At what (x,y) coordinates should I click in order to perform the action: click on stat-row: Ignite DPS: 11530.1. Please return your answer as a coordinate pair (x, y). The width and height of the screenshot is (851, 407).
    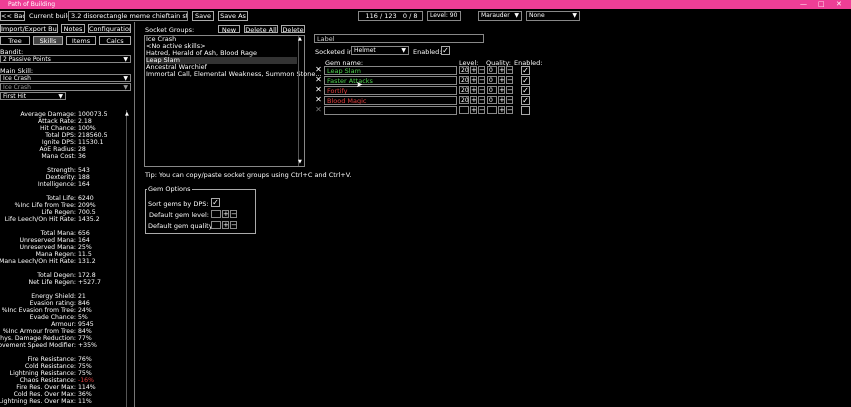
    Looking at the image, I should click on (64, 142).